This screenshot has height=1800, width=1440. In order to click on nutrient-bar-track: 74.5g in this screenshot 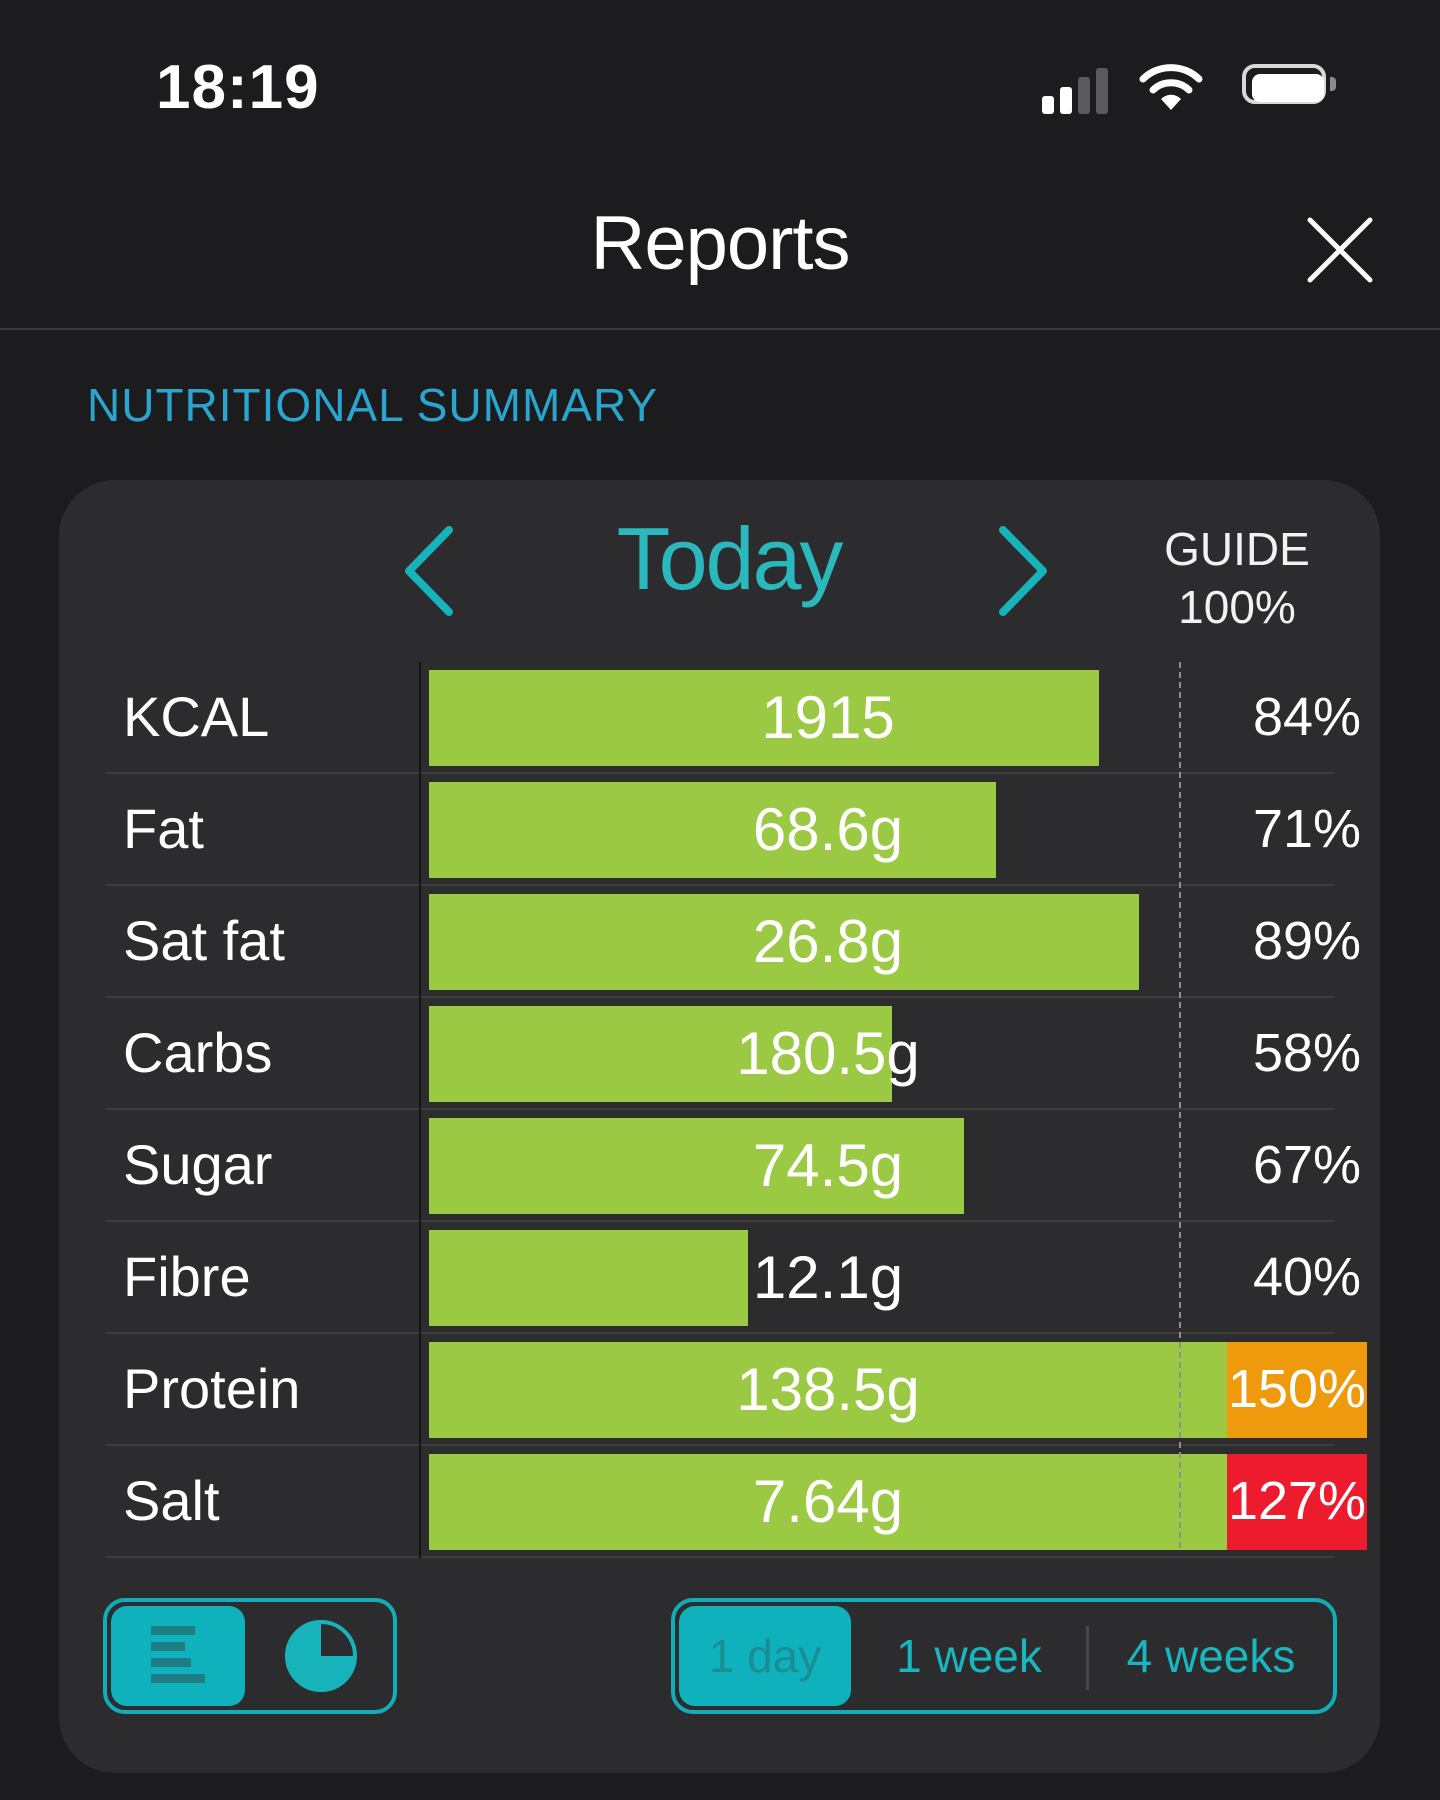, I will do `click(828, 1166)`.